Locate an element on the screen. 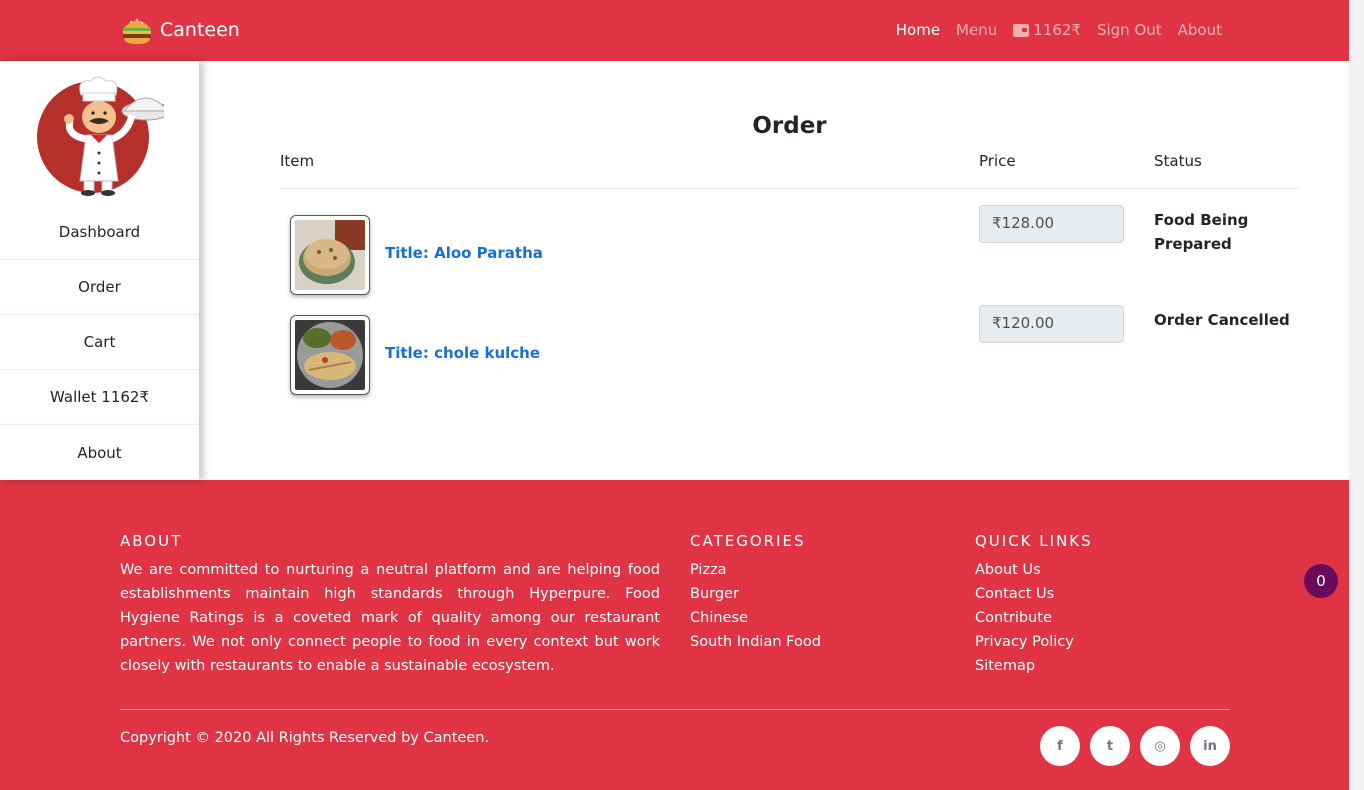 This screenshot has height=790, width=1364. footer-link-sitemap: Sitemap is located at coordinates (1024, 666).